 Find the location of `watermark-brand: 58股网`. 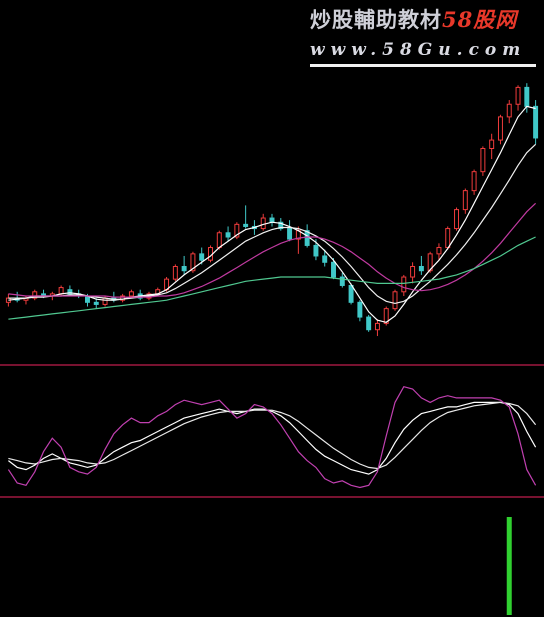

watermark-brand: 58股网 is located at coordinates (480, 19).